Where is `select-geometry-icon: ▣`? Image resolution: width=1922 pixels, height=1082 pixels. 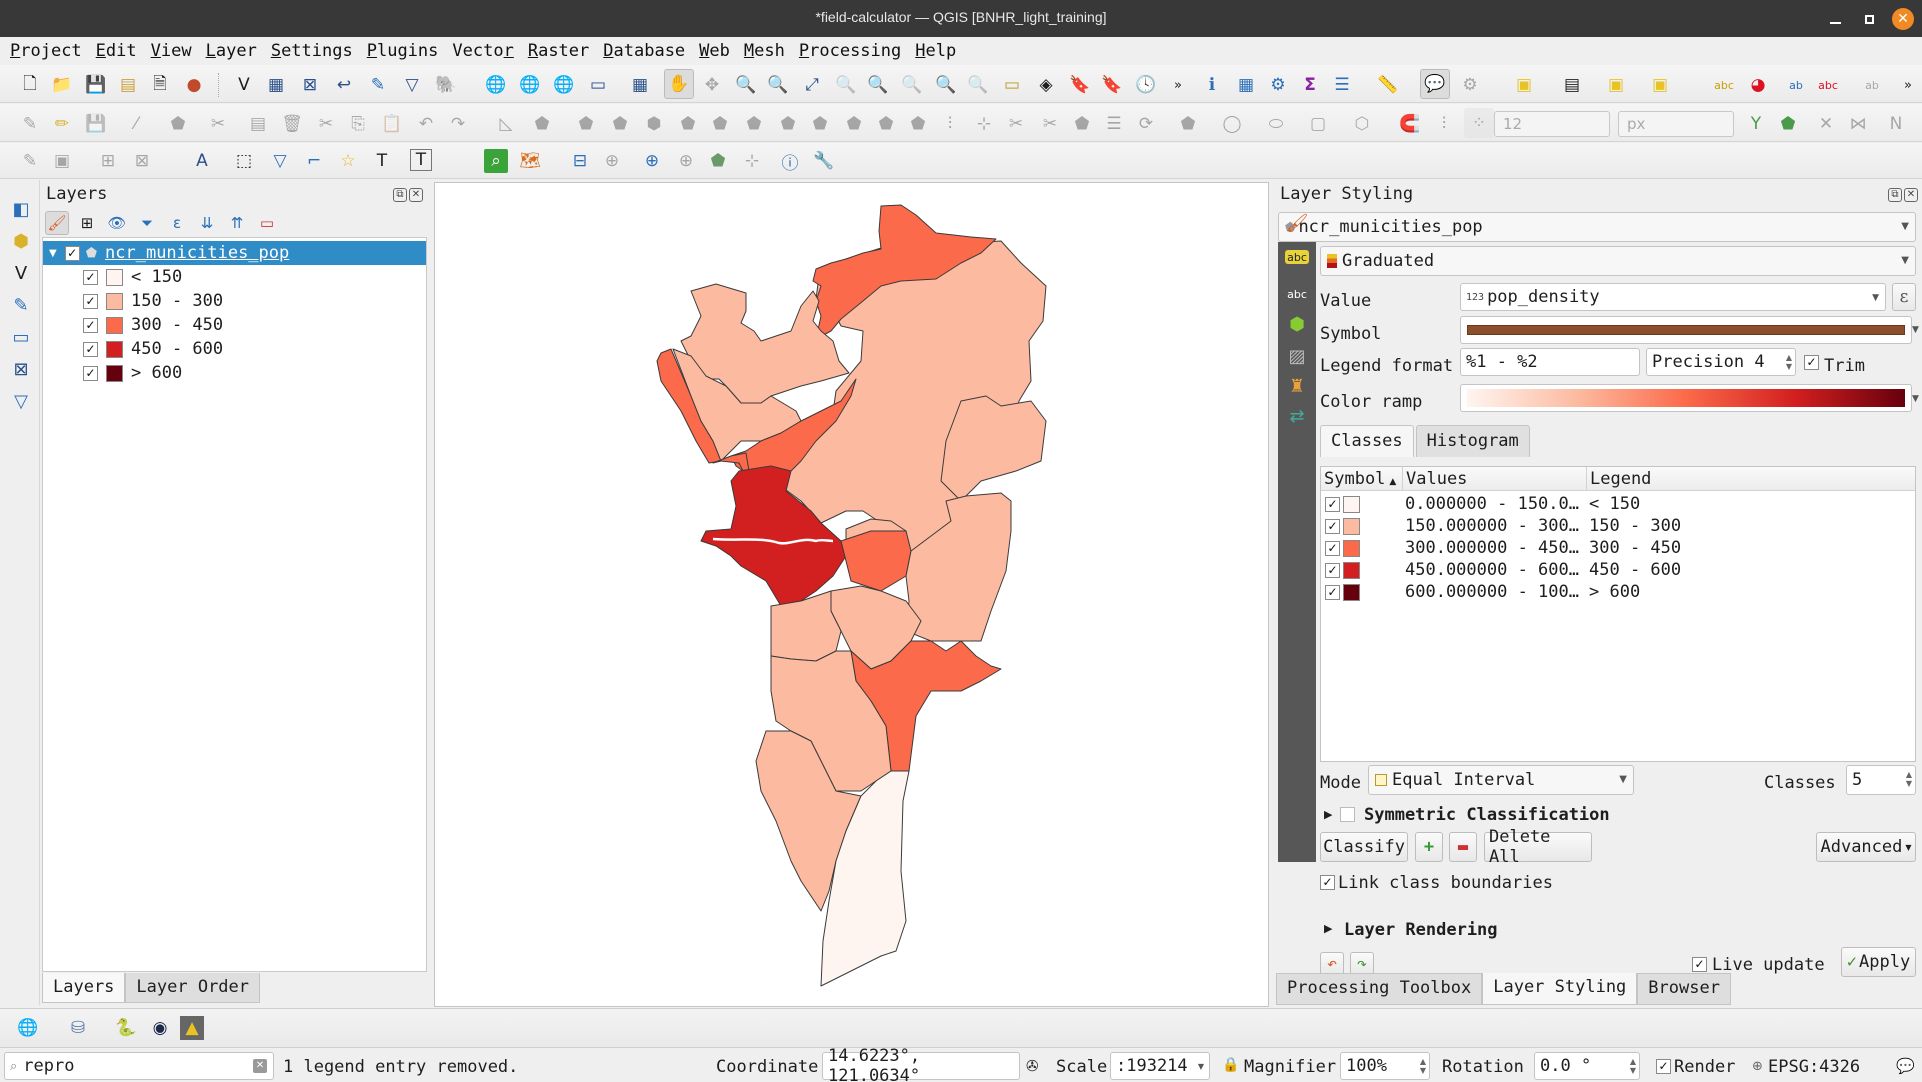 select-geometry-icon: ▣ is located at coordinates (62, 161).